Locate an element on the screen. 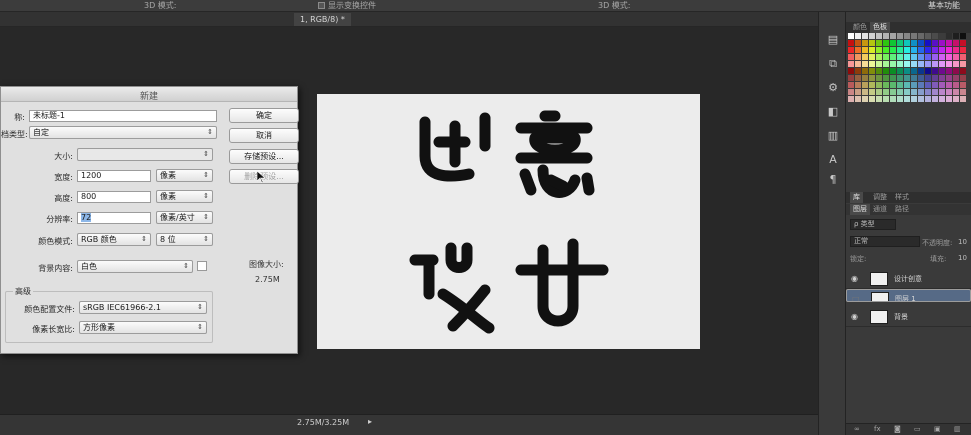 Image resolution: width=971 pixels, height=435 pixels. workspace-switcher: 基本功能 is located at coordinates (944, 5).